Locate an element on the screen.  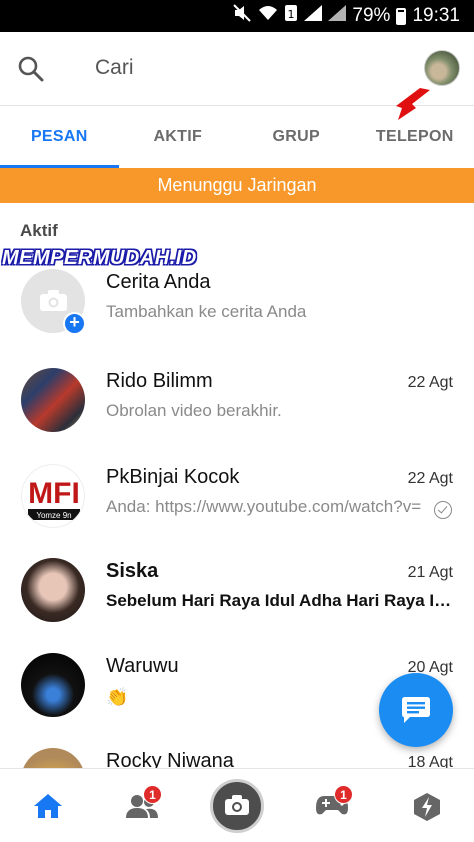
story-title: Cerita Anda is located at coordinates (158, 282).